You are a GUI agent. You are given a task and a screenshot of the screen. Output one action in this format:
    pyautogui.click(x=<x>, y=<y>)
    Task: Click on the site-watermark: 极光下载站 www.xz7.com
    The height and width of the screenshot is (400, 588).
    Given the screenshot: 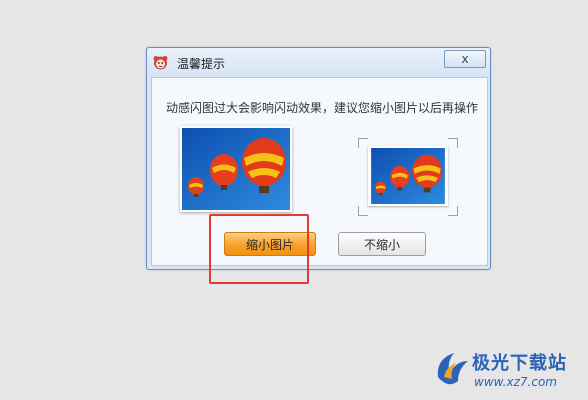 What is the action you would take?
    pyautogui.click(x=510, y=372)
    